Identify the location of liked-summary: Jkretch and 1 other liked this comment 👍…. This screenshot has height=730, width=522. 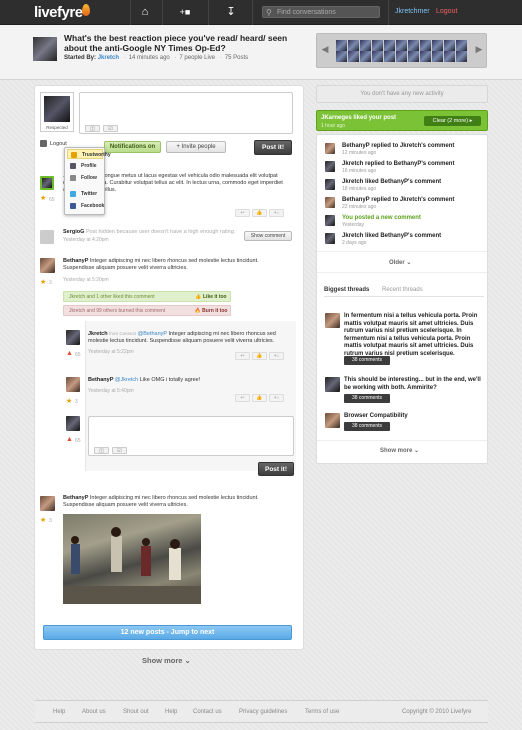
(147, 296).